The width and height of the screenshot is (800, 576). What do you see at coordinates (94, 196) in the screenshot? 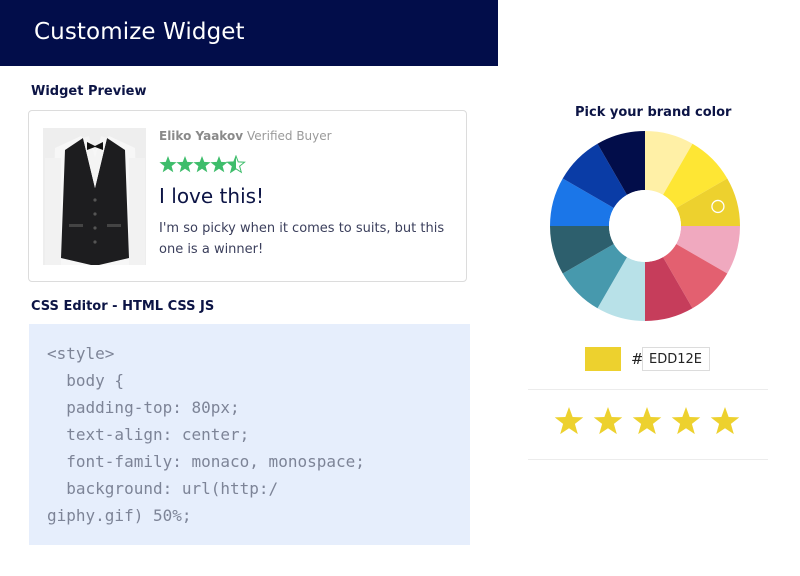
I see `product-photo` at bounding box center [94, 196].